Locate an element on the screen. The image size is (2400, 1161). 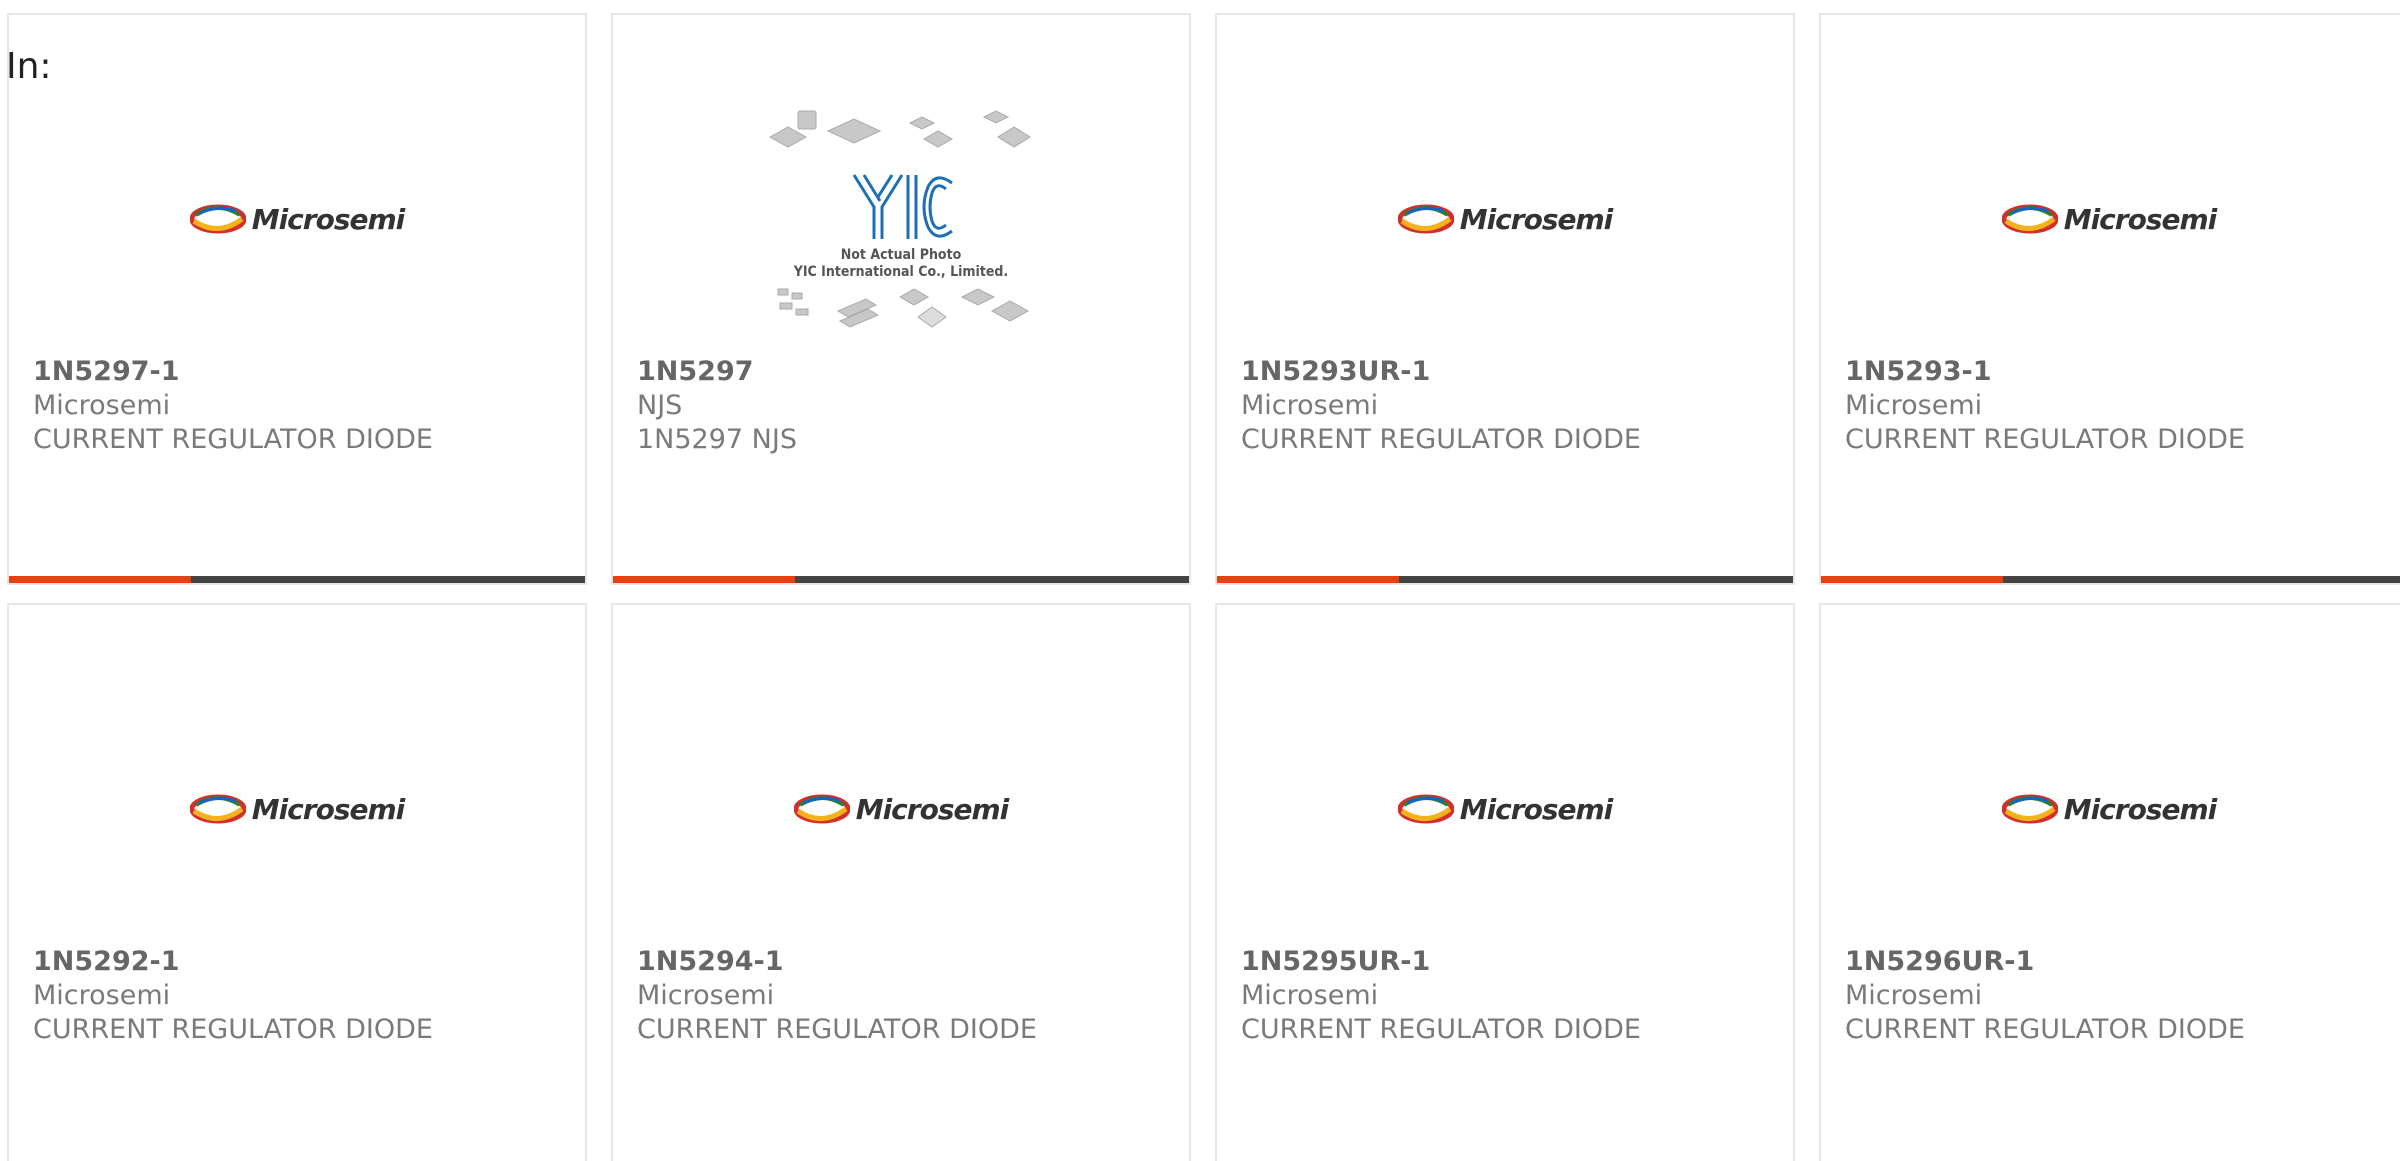
yic-caption-line-2: YIC International Co., Limited. is located at coordinates (901, 272).